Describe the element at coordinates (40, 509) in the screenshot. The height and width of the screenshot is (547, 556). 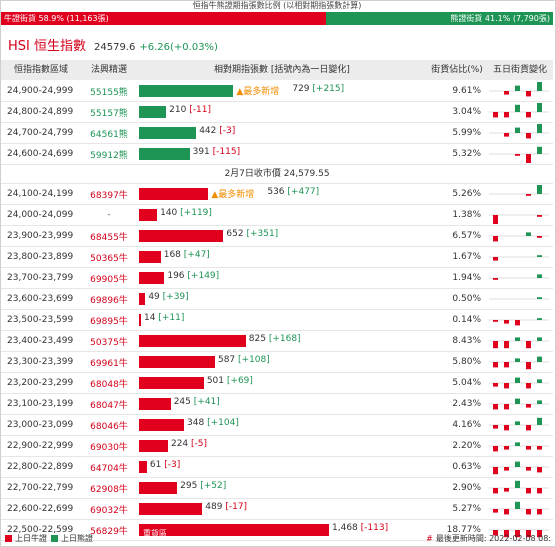
I see `range-cell: 22,600-22,699` at that location.